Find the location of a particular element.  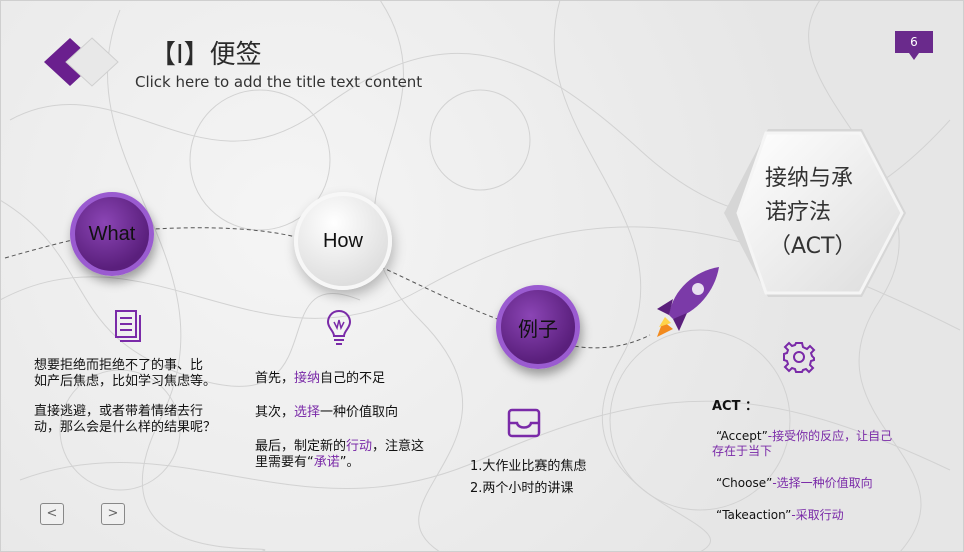

act-heading: ACT ： is located at coordinates (735, 406).